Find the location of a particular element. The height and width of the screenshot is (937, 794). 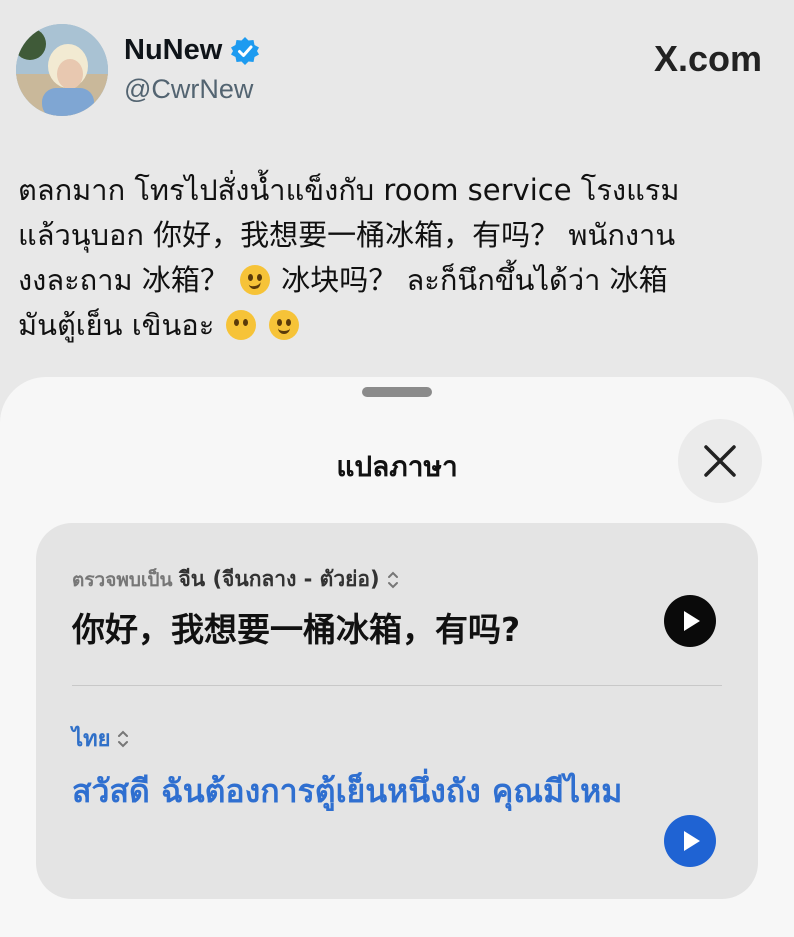

divider is located at coordinates (397, 685).